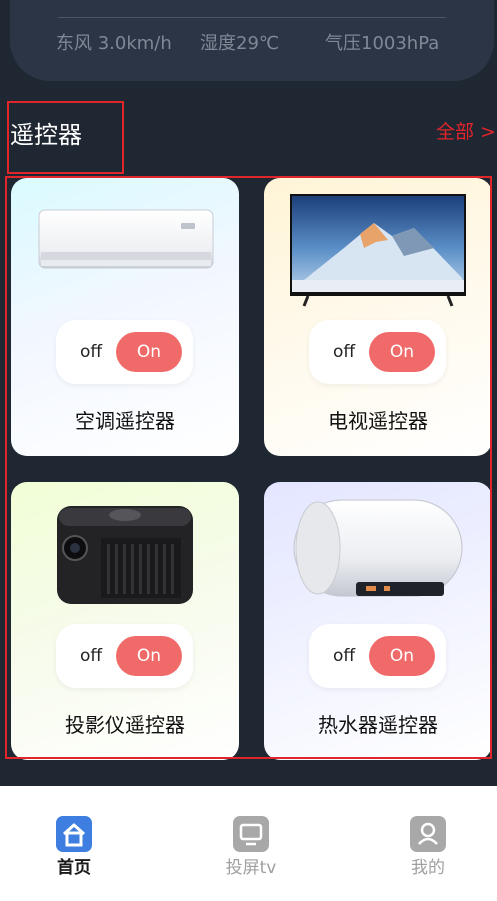 The image size is (497, 901). Describe the element at coordinates (74, 834) in the screenshot. I see `home-icon` at that location.